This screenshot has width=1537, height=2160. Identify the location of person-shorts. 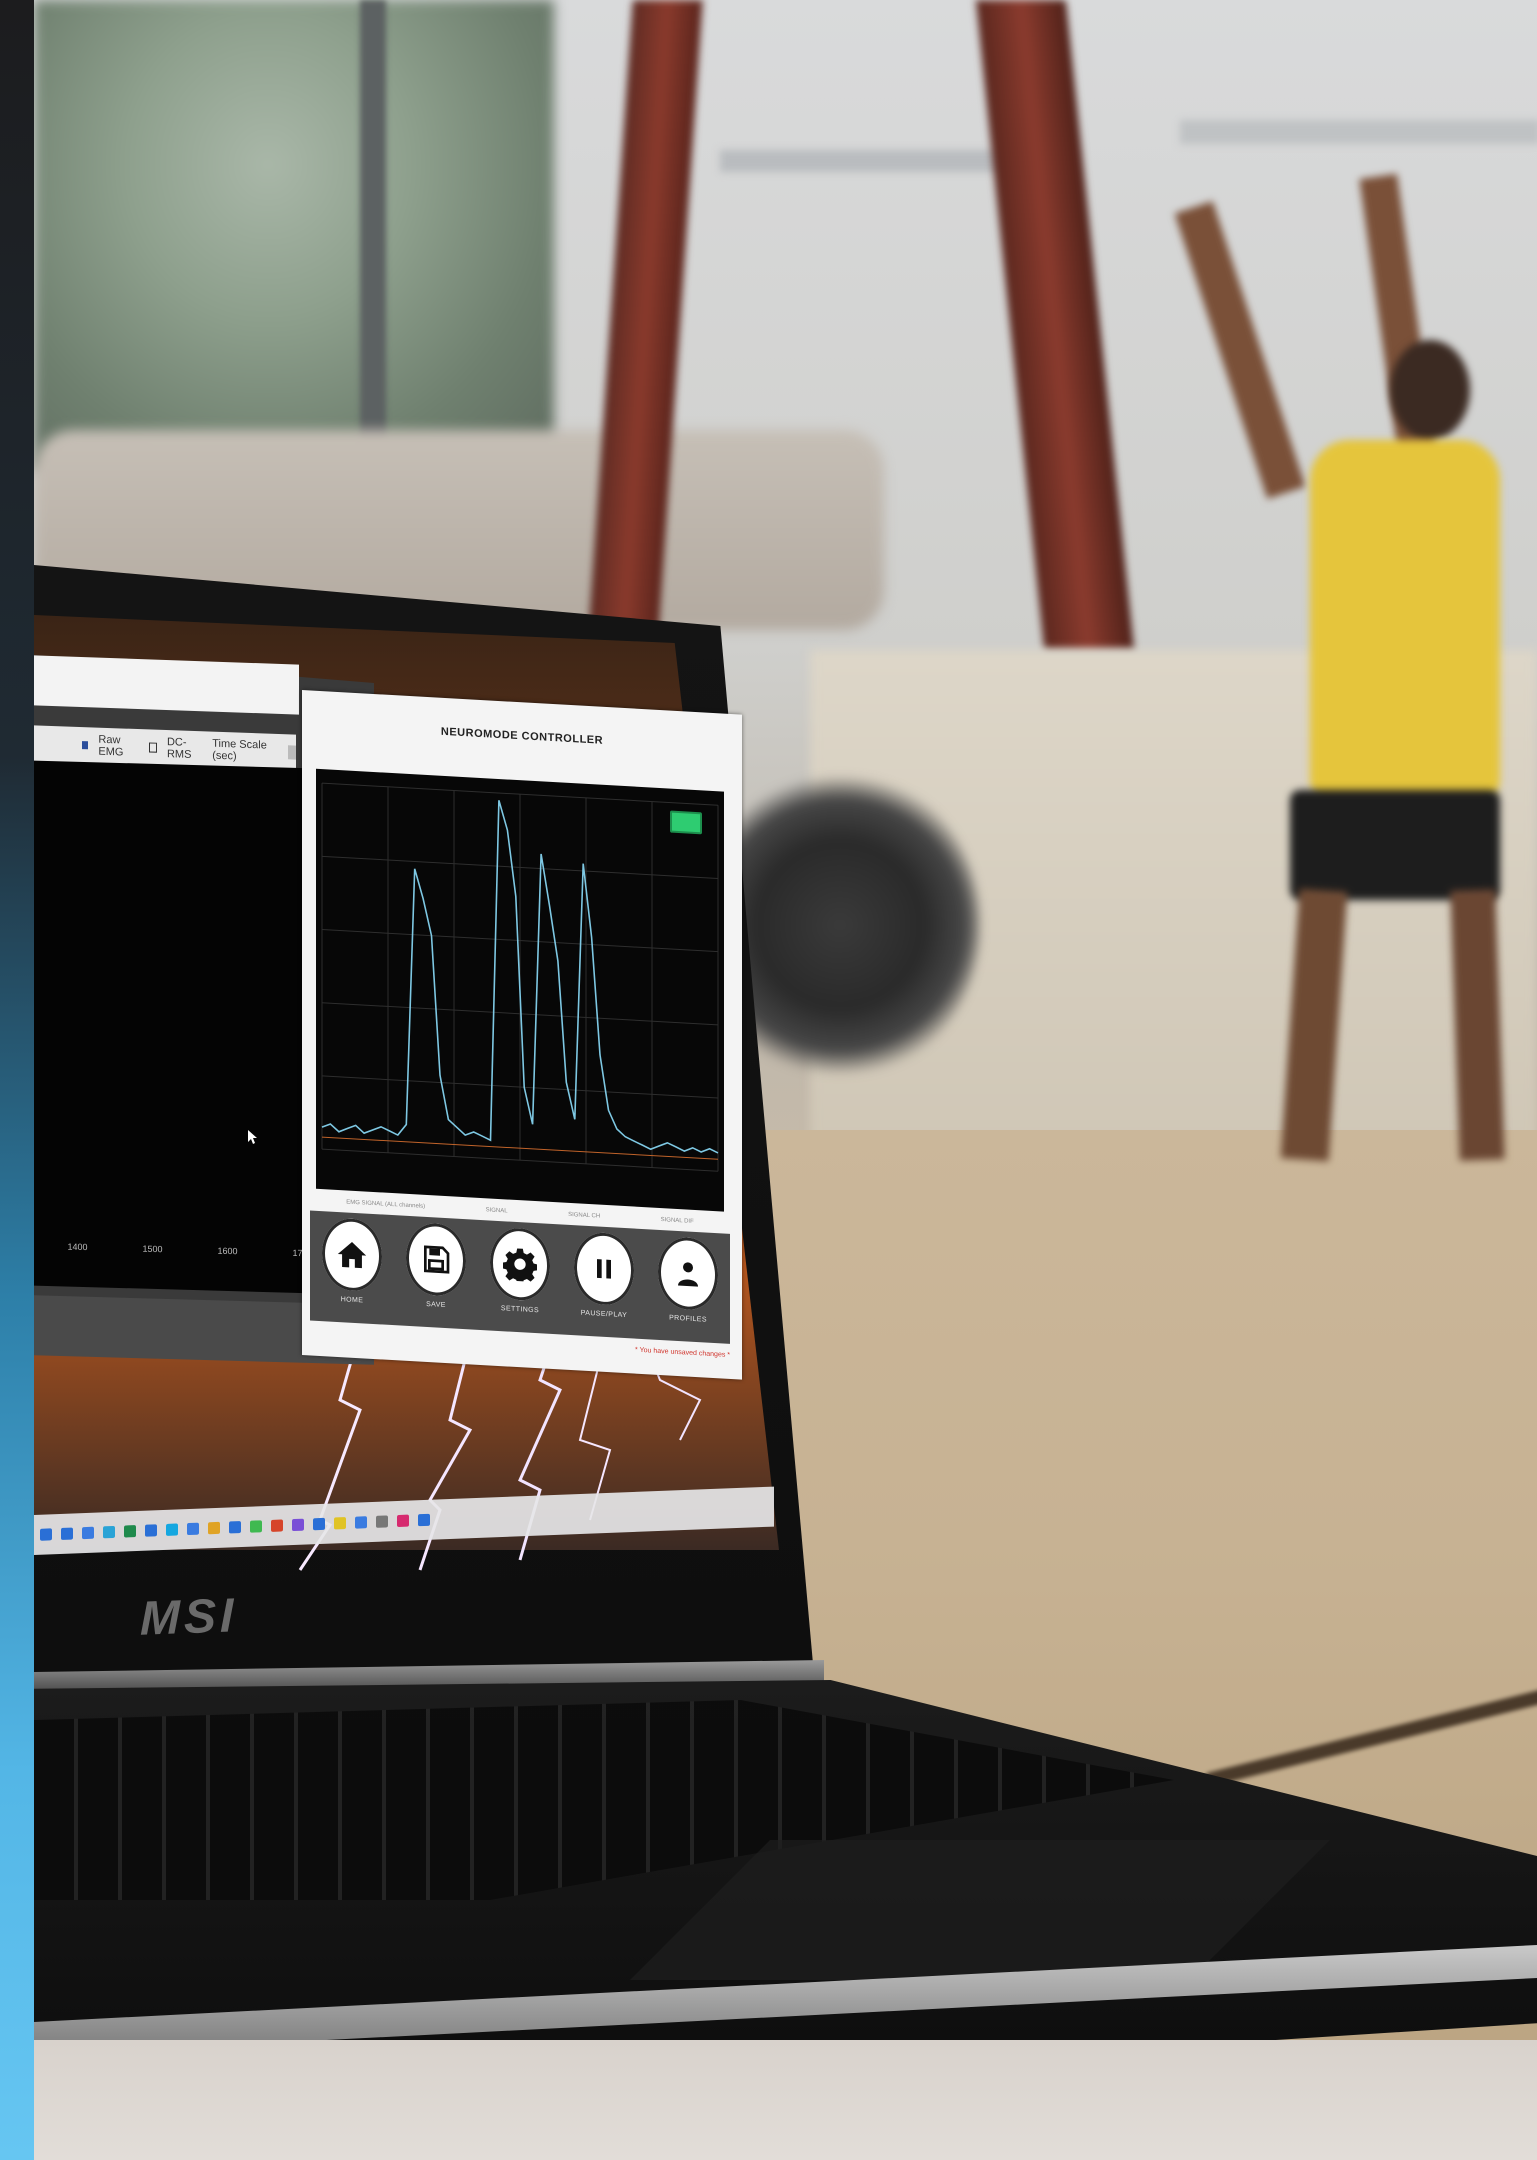
(1395, 845).